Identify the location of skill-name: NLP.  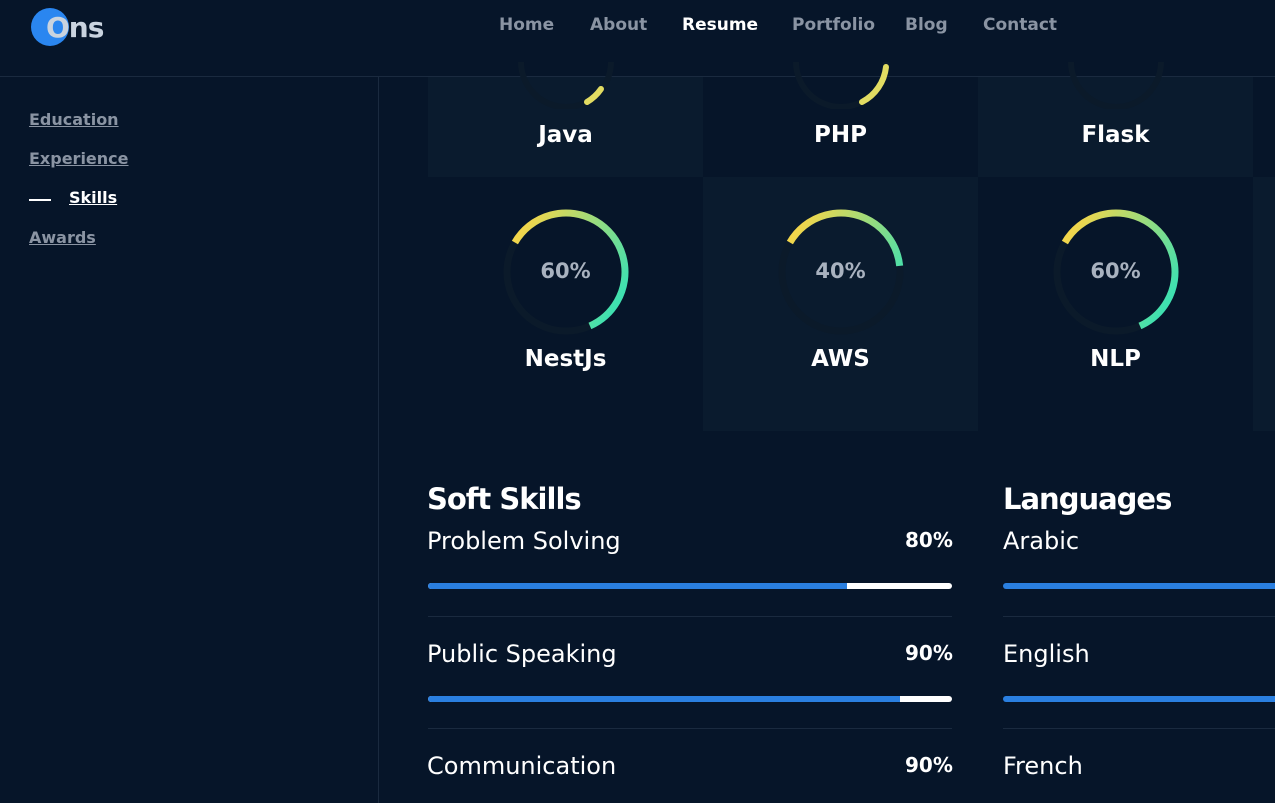
(1115, 359).